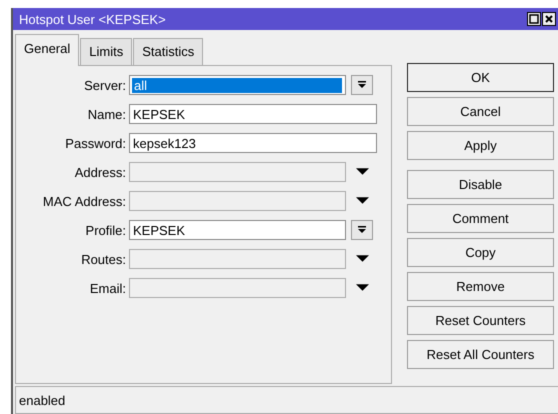  What do you see at coordinates (237, 230) in the screenshot?
I see `dropdown-field: KEPSEK` at bounding box center [237, 230].